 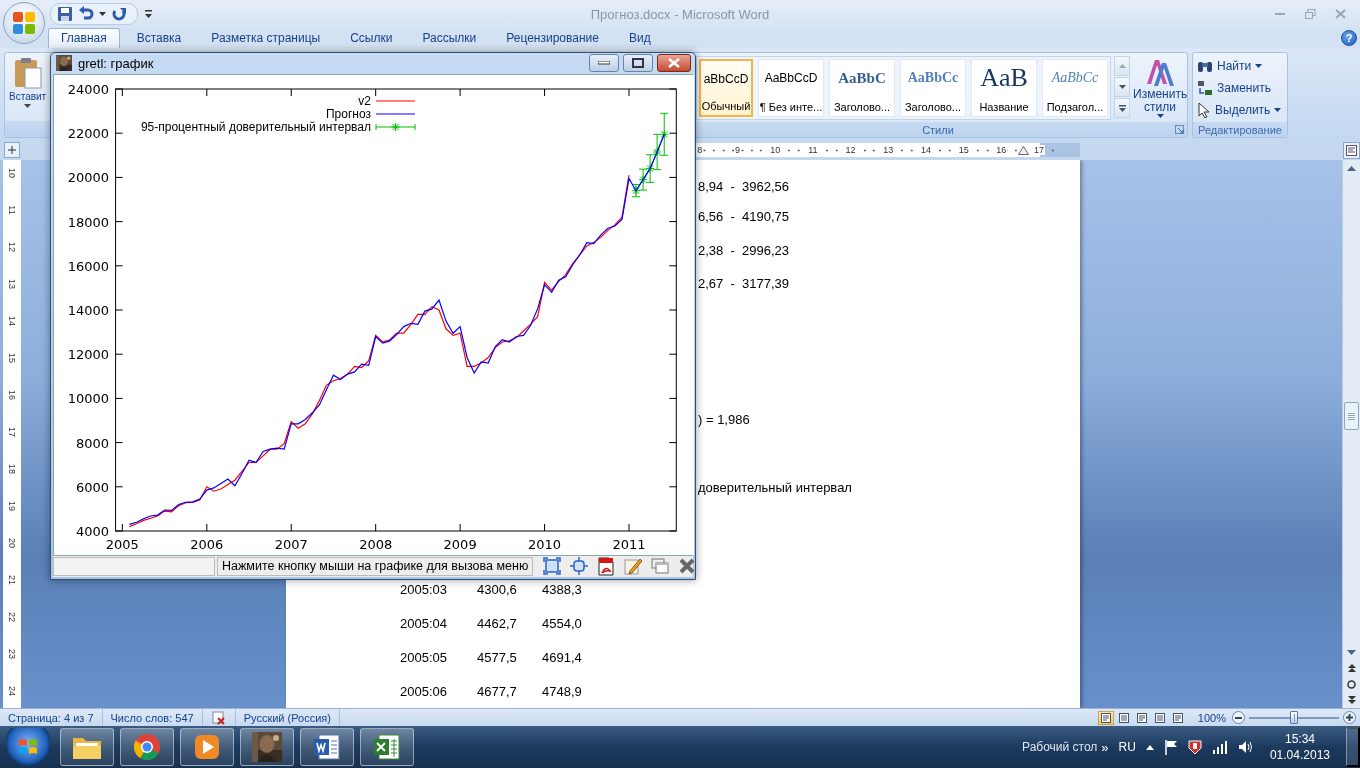 I want to click on crosshair-button, so click(x=579, y=566).